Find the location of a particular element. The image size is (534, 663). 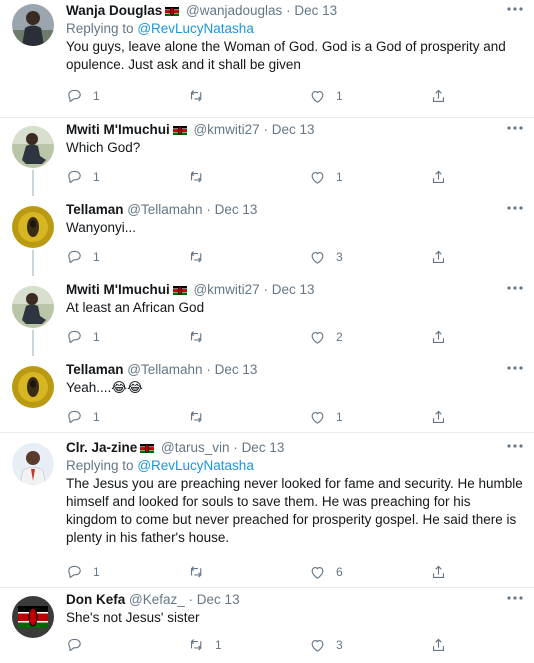

tweet-actions: 1 6 is located at coordinates (261, 572).